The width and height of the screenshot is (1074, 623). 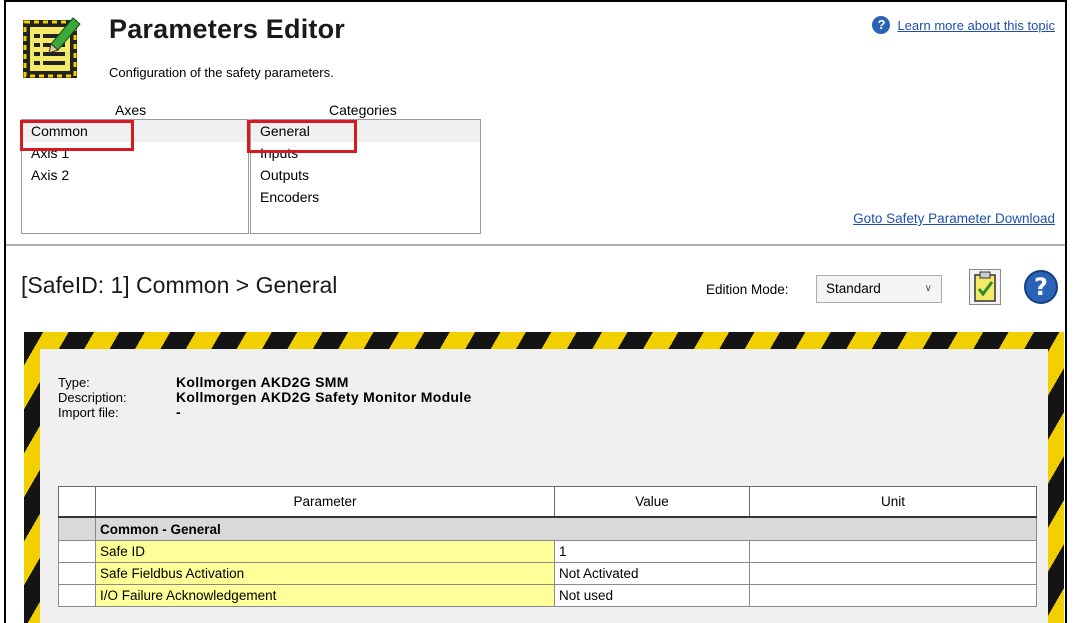 I want to click on page-title: Parameters Editor, so click(x=227, y=29).